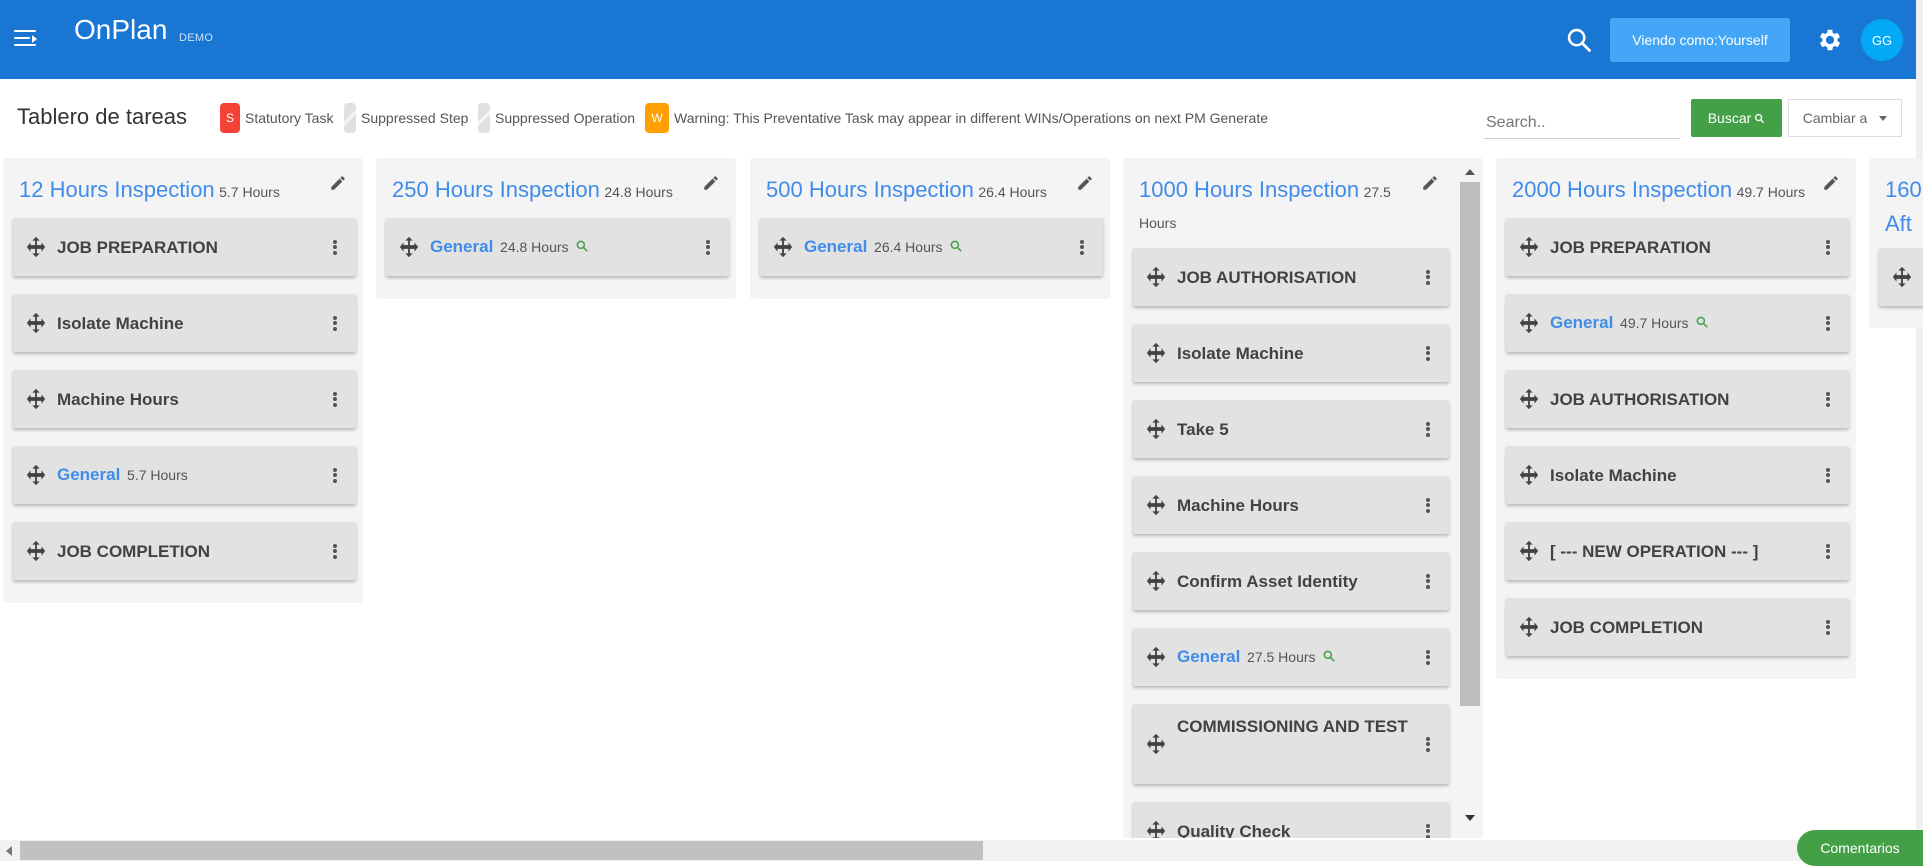 This screenshot has height=866, width=1923. Describe the element at coordinates (1470, 444) in the screenshot. I see `column-scrollbar-thumb` at that location.